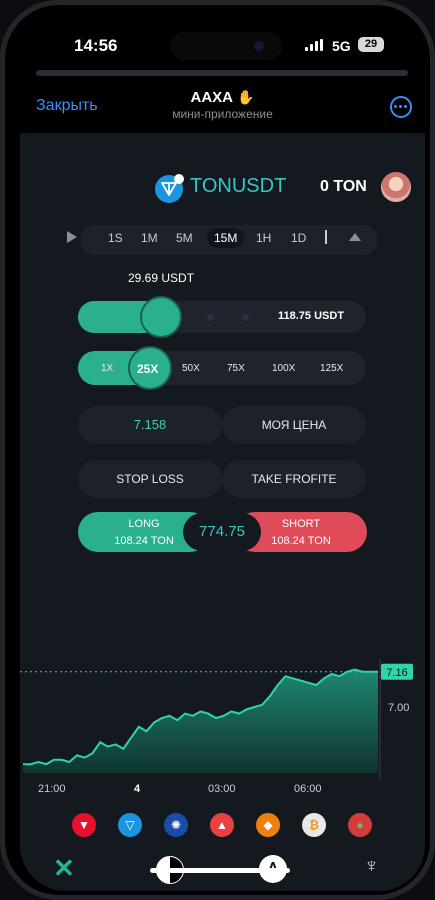 The height and width of the screenshot is (900, 435). What do you see at coordinates (238, 186) in the screenshot?
I see `pair-symbol: TONUSDT` at bounding box center [238, 186].